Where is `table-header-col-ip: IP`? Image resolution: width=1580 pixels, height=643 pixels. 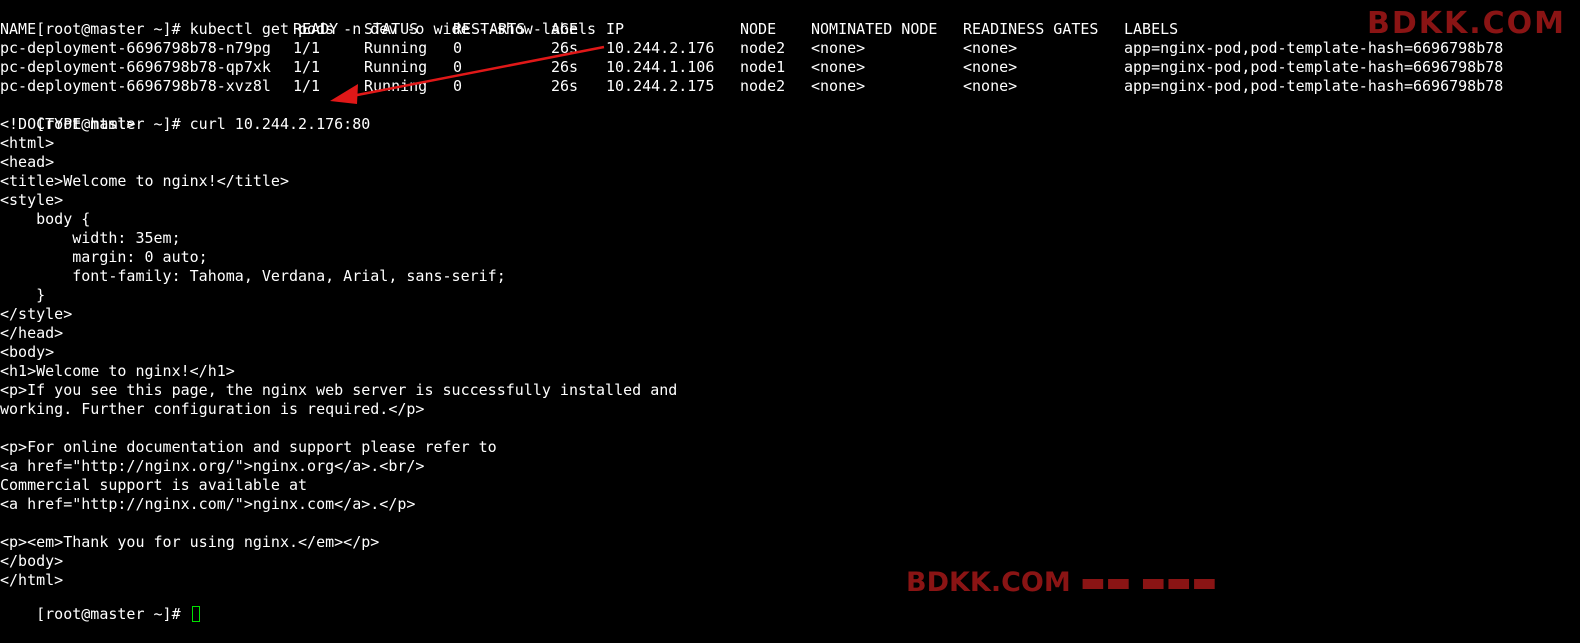
table-header-col-ip: IP is located at coordinates (615, 29).